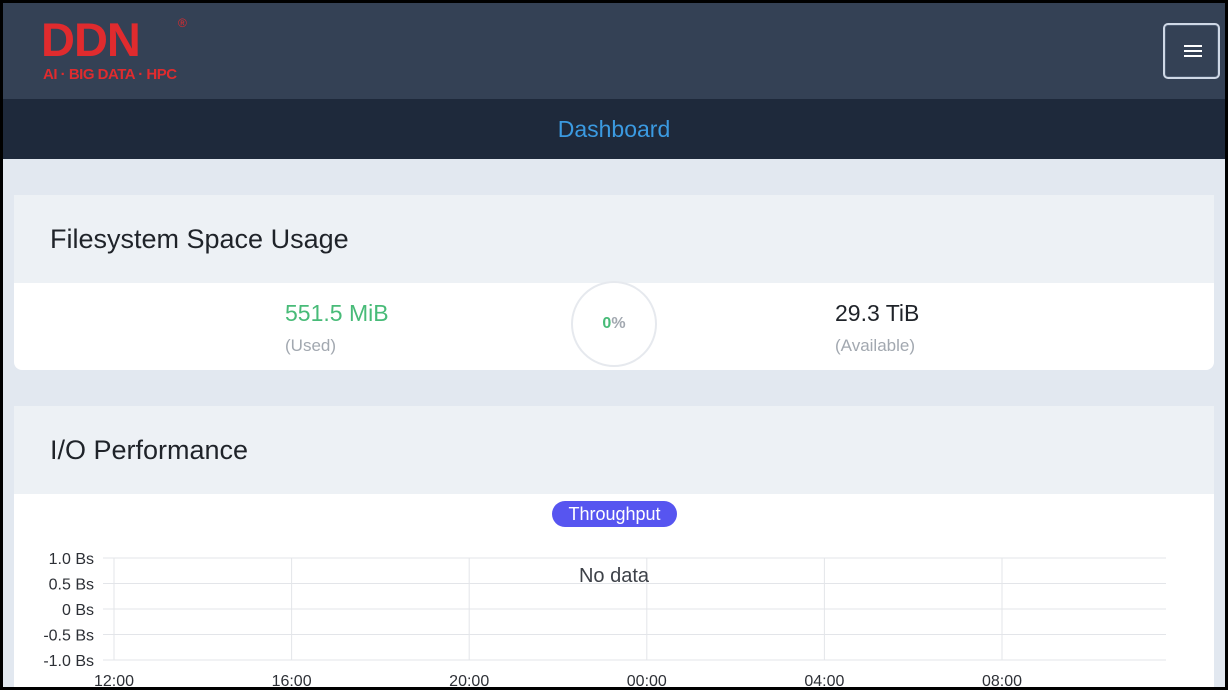 This screenshot has width=1228, height=690. Describe the element at coordinates (91, 39) in the screenshot. I see `logo-wordmark: DDN` at that location.